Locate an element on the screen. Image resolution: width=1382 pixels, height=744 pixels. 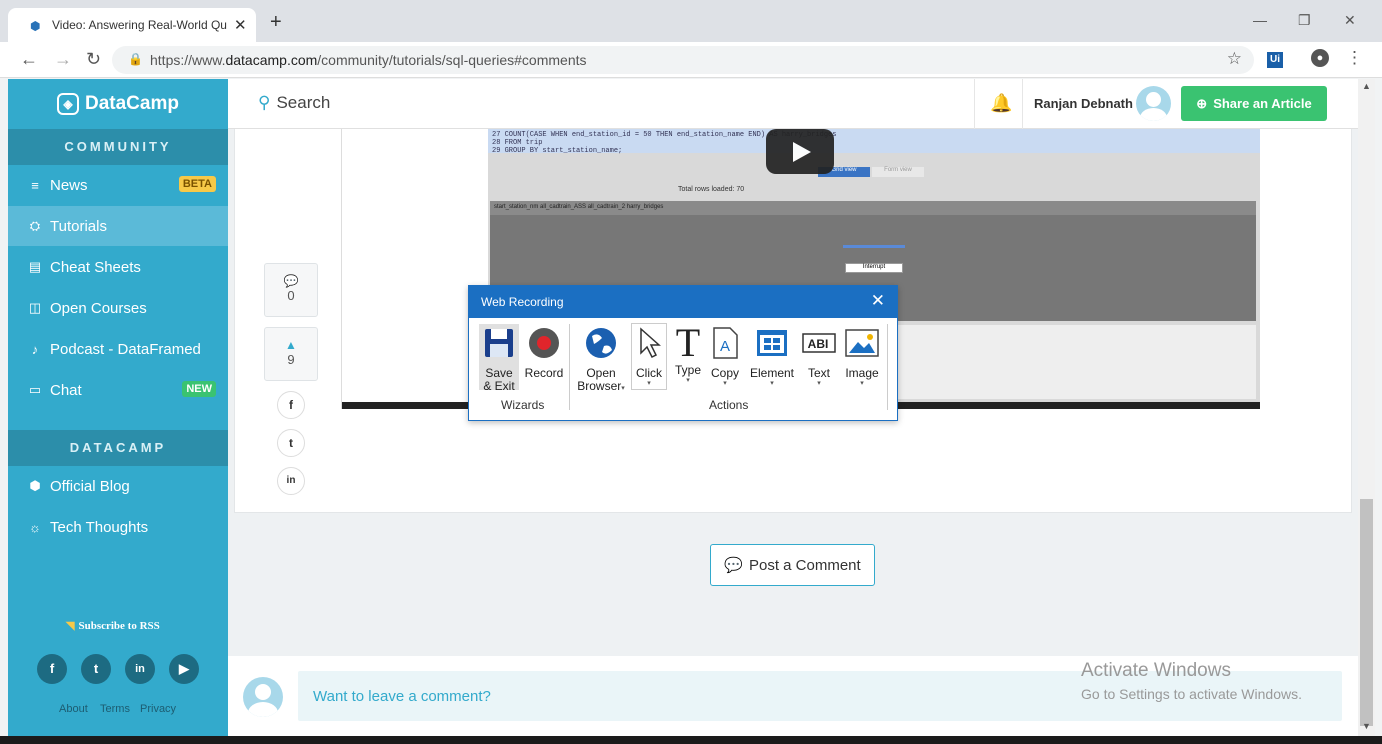
sidebar-item-official-blog: ⬢ Official Blog is located at coordinates (118, 486).